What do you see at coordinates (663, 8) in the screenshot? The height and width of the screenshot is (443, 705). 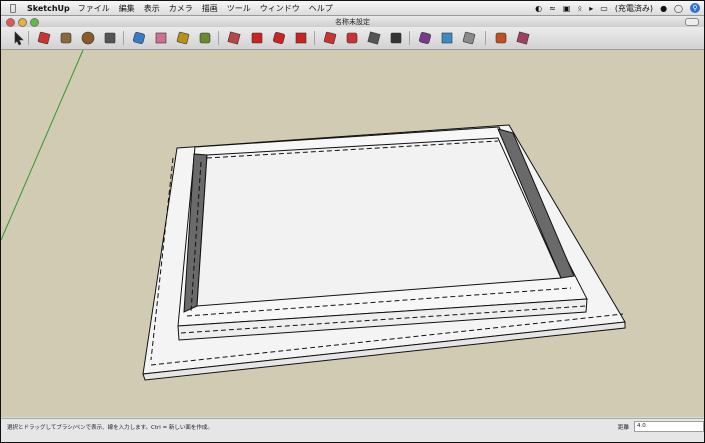 I see `user-icon: ●` at bounding box center [663, 8].